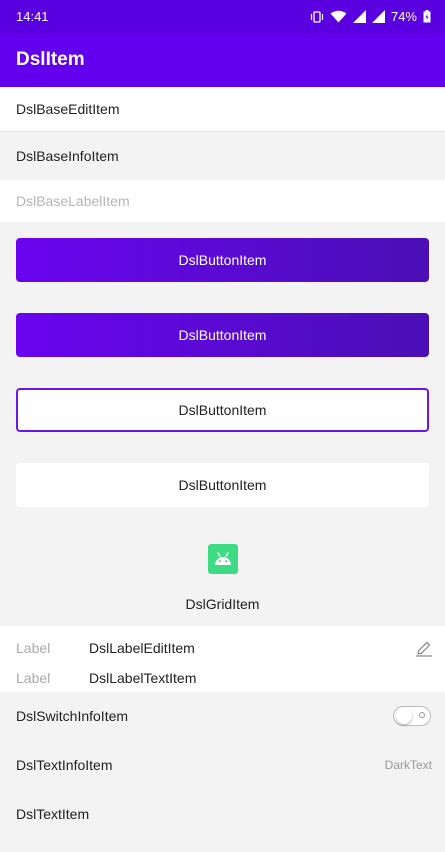 Image resolution: width=445 pixels, height=852 pixels. Describe the element at coordinates (359, 16) in the screenshot. I see `signal-icon` at that location.